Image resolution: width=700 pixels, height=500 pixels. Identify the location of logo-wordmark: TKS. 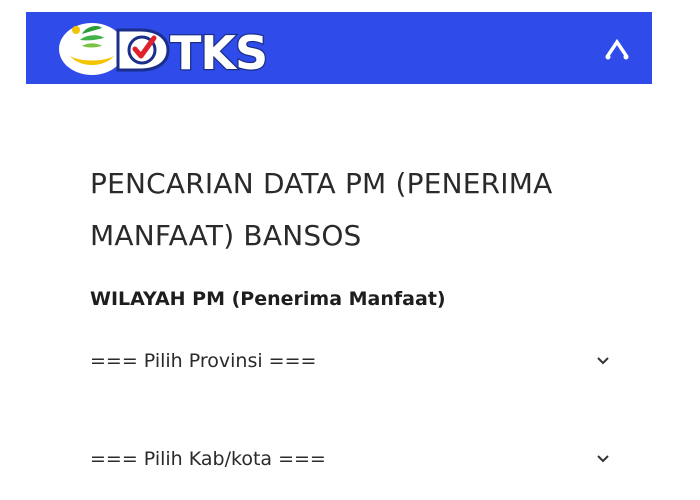
(218, 53).